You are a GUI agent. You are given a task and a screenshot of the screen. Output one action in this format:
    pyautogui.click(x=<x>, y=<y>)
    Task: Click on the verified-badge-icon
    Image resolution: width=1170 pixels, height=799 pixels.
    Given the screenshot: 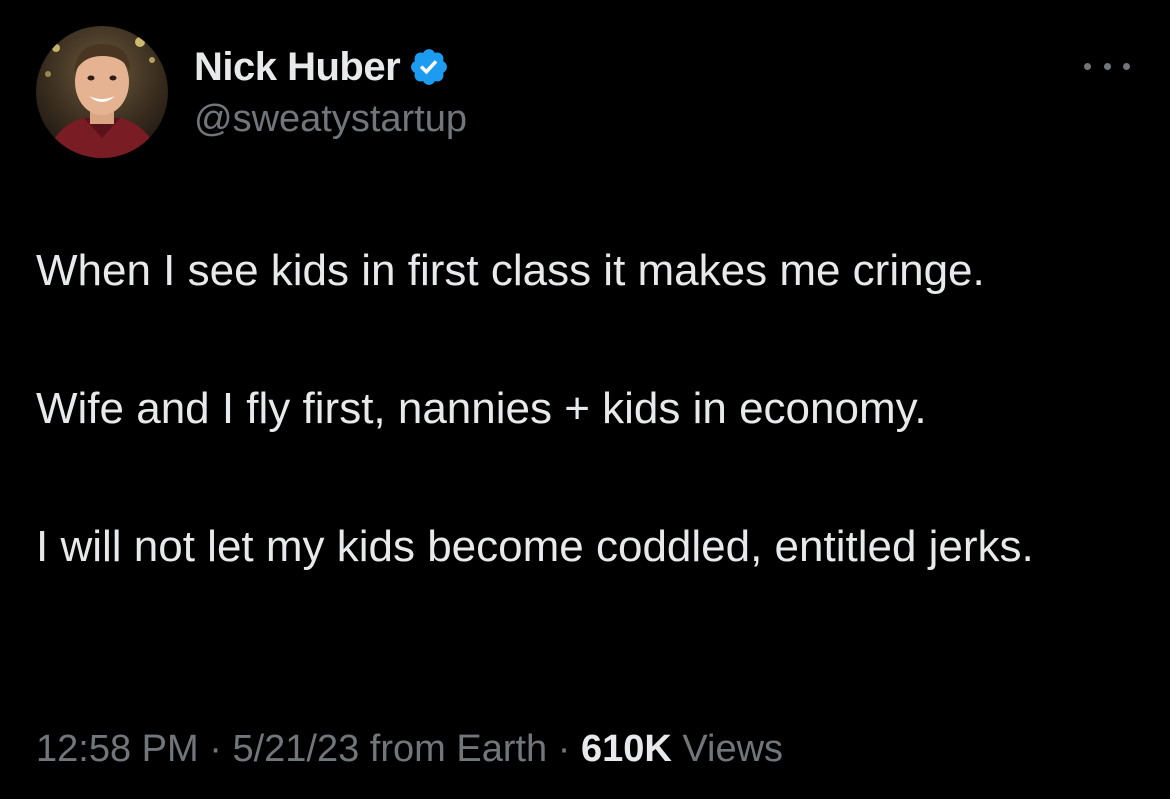 What is the action you would take?
    pyautogui.click(x=429, y=67)
    